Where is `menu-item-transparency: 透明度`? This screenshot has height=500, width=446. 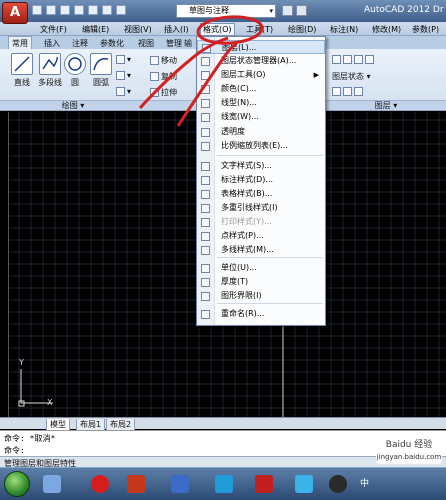 menu-item-transparency: 透明度 is located at coordinates (261, 132).